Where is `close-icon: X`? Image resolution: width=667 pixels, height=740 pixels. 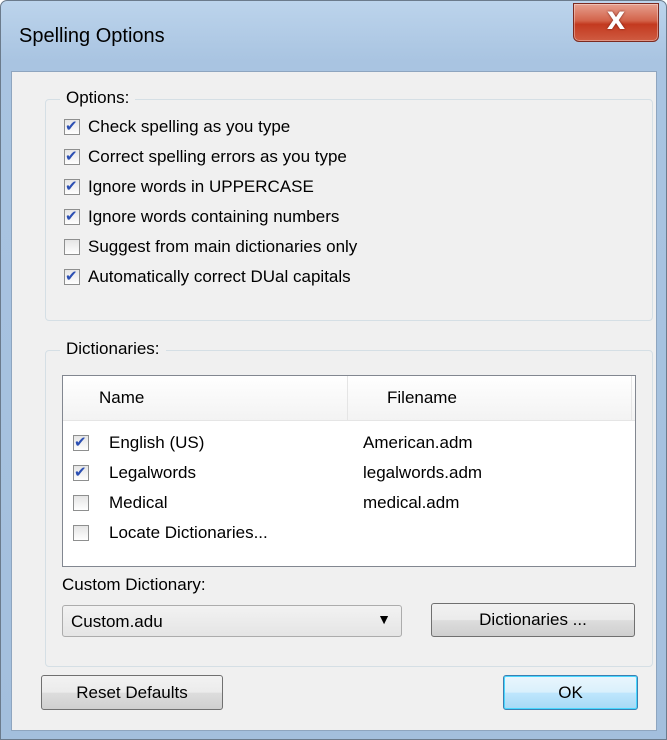 close-icon: X is located at coordinates (616, 21).